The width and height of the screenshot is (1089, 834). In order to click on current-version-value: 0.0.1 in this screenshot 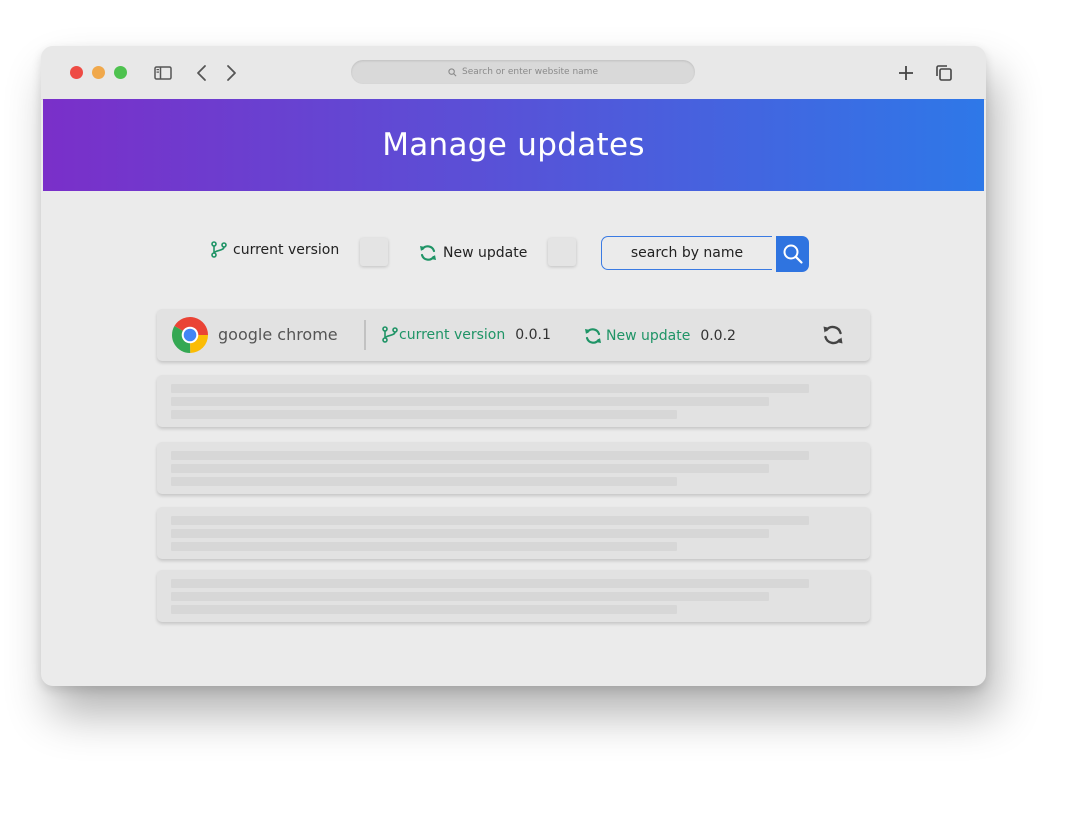, I will do `click(533, 335)`.